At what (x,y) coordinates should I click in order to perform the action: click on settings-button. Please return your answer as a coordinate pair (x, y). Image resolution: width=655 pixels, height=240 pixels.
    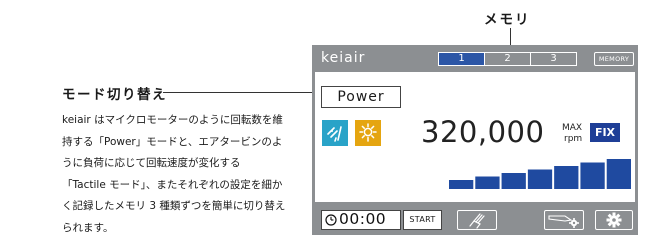
    Looking at the image, I should click on (614, 220).